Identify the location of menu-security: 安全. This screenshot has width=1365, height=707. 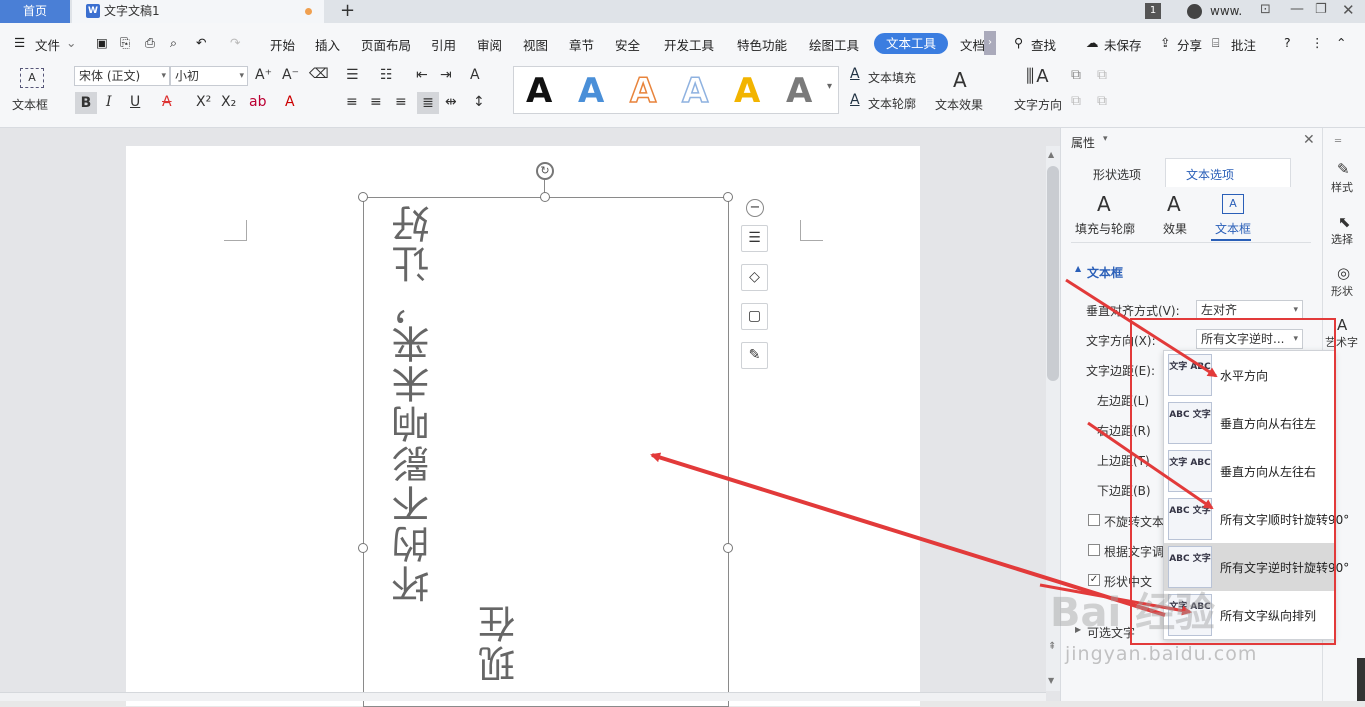
(627, 44).